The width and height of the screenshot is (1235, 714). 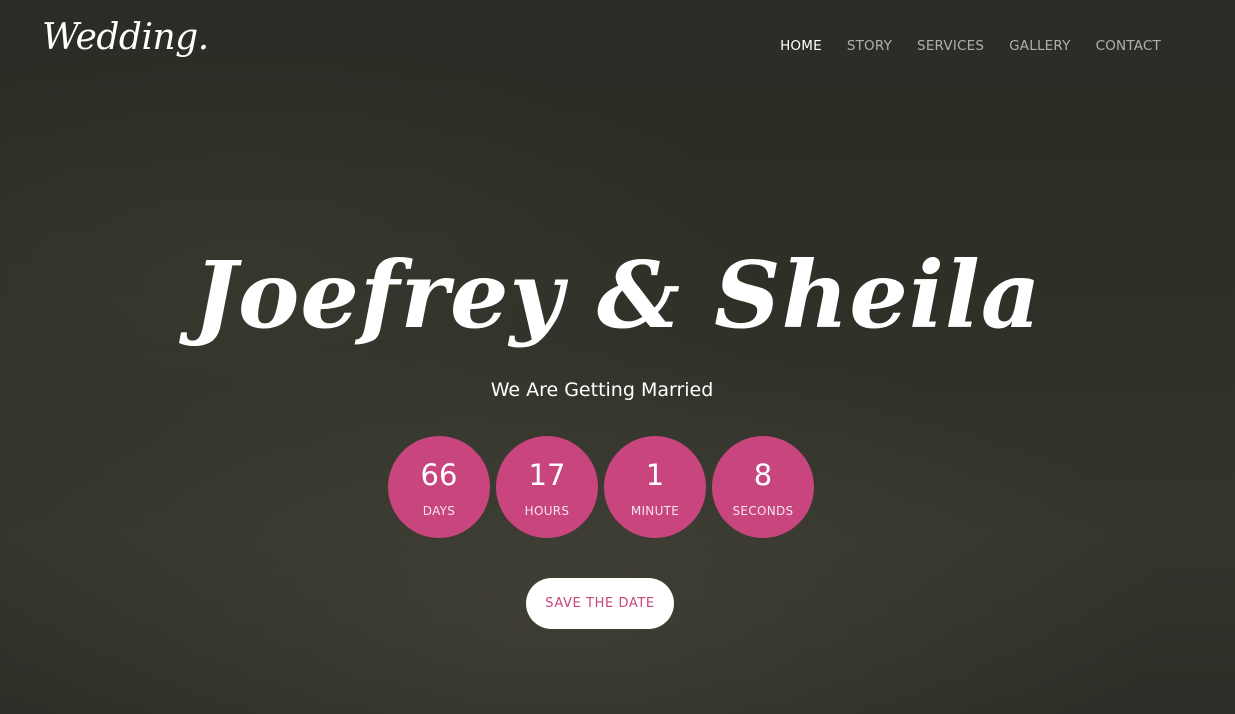 I want to click on nav-item-contact: CONTACT, so click(x=1128, y=46).